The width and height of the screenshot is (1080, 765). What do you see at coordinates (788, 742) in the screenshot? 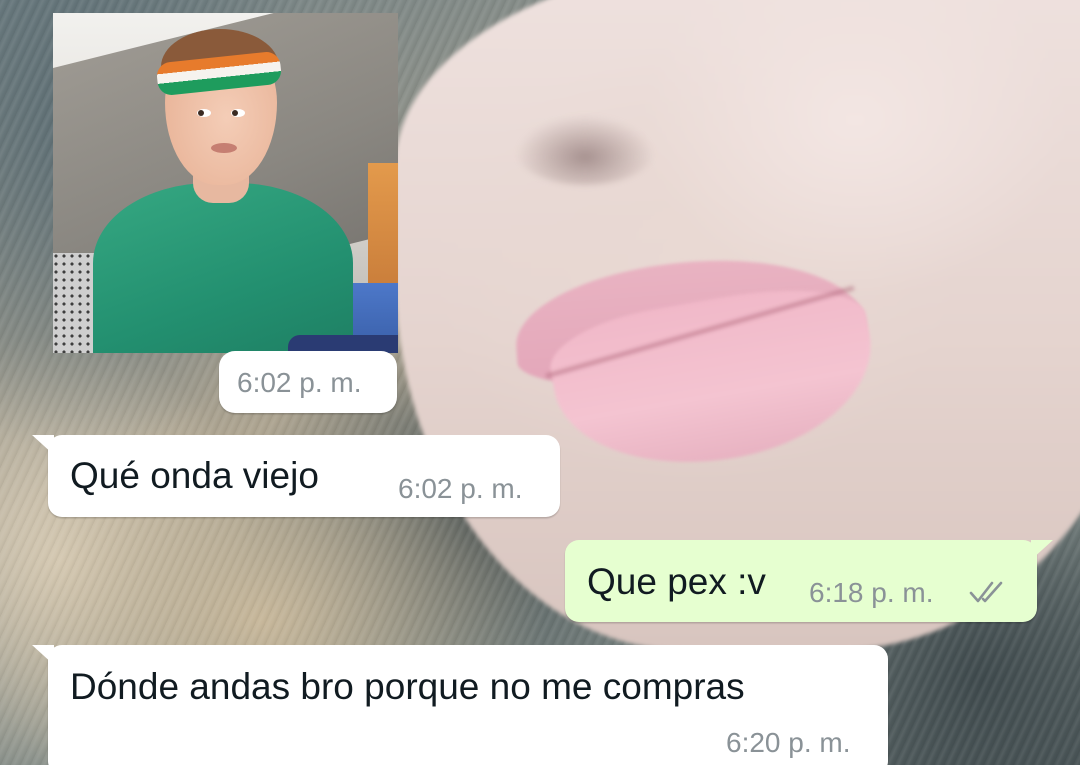
I see `message-time: 6:20 p. m.` at bounding box center [788, 742].